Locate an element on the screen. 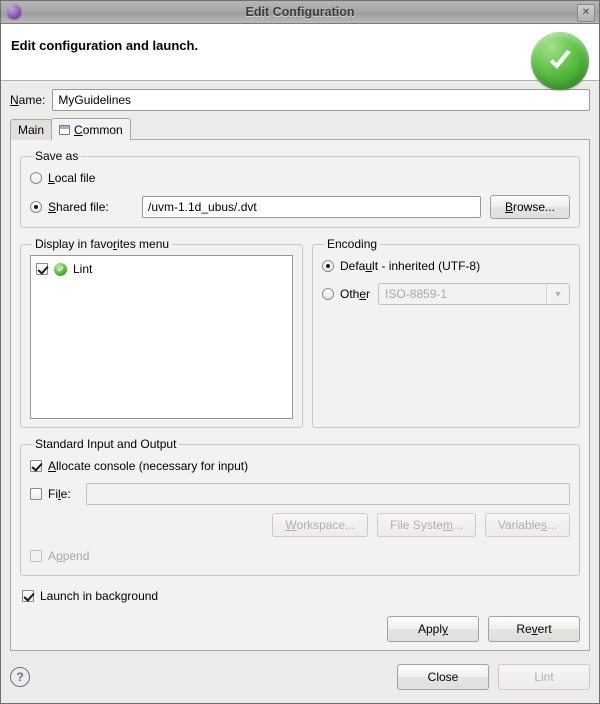 Image resolution: width=600 pixels, height=704 pixels. shared-file-value: /uvm-1.1d_ubus/.dvt is located at coordinates (202, 207).